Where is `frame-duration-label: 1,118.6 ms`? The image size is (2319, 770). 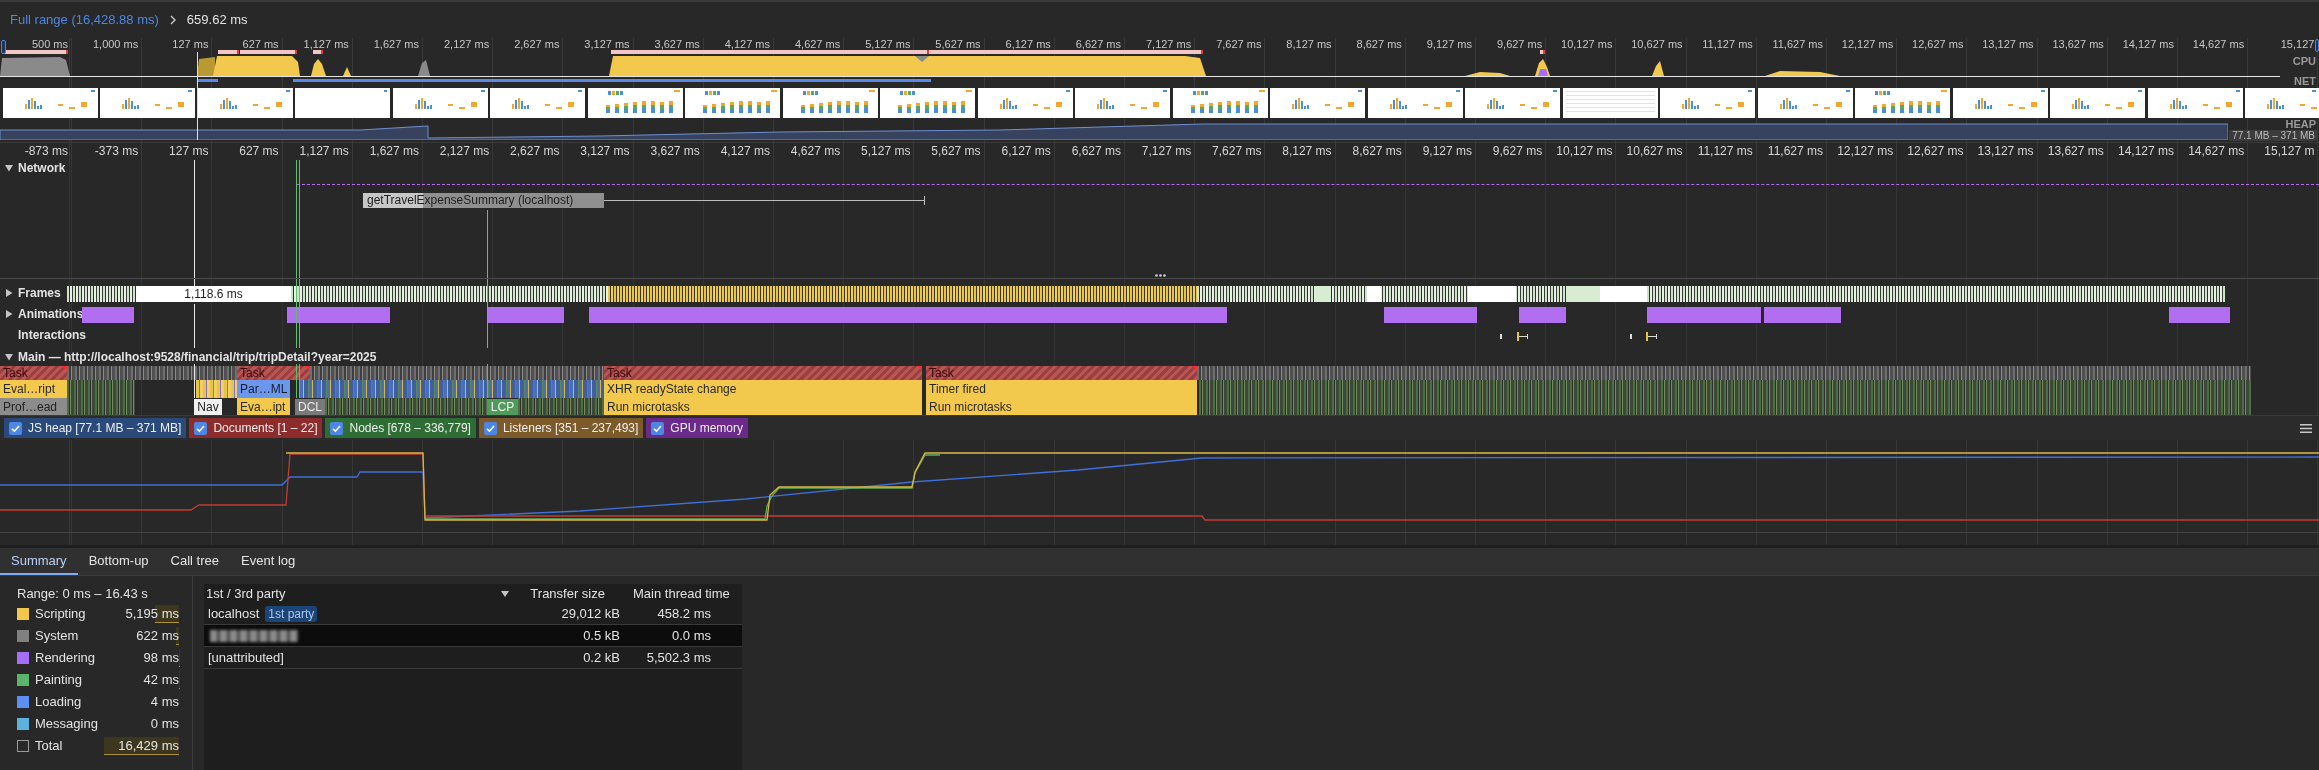
frame-duration-label: 1,118.6 ms is located at coordinates (213, 294).